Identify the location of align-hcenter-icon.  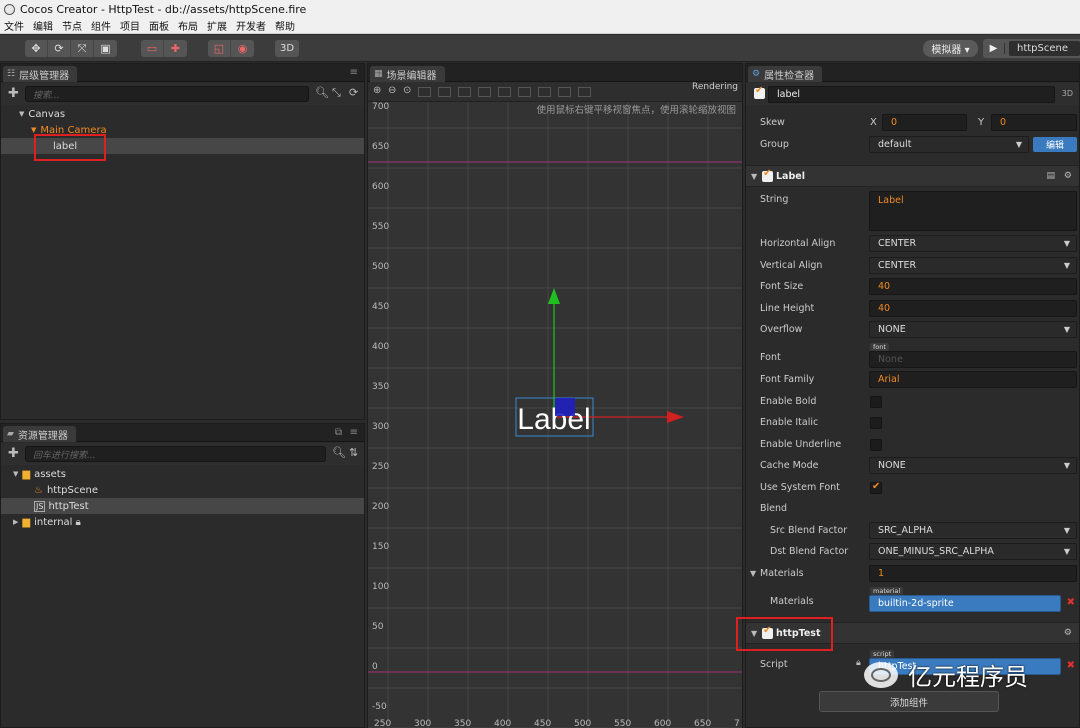
(444, 92).